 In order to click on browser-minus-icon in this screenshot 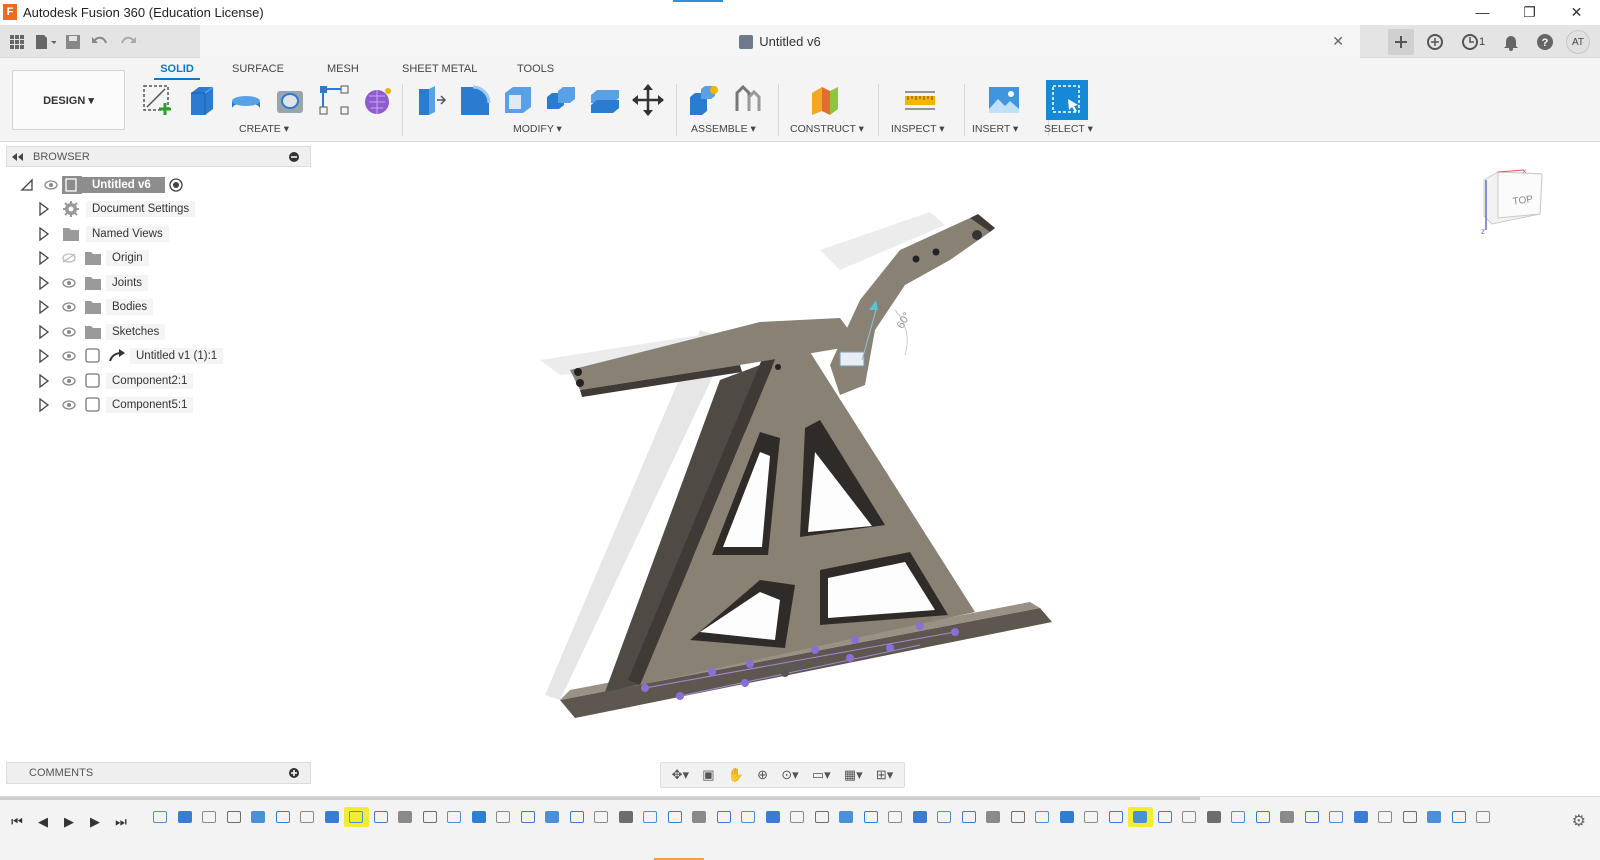, I will do `click(294, 157)`.